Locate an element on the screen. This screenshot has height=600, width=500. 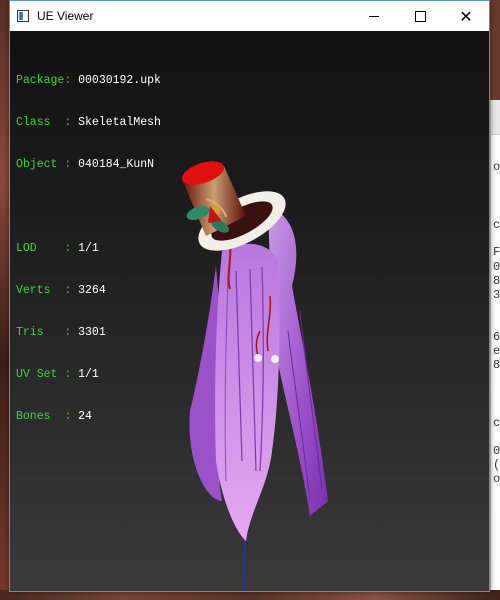
app-window-icon is located at coordinates (23, 16).